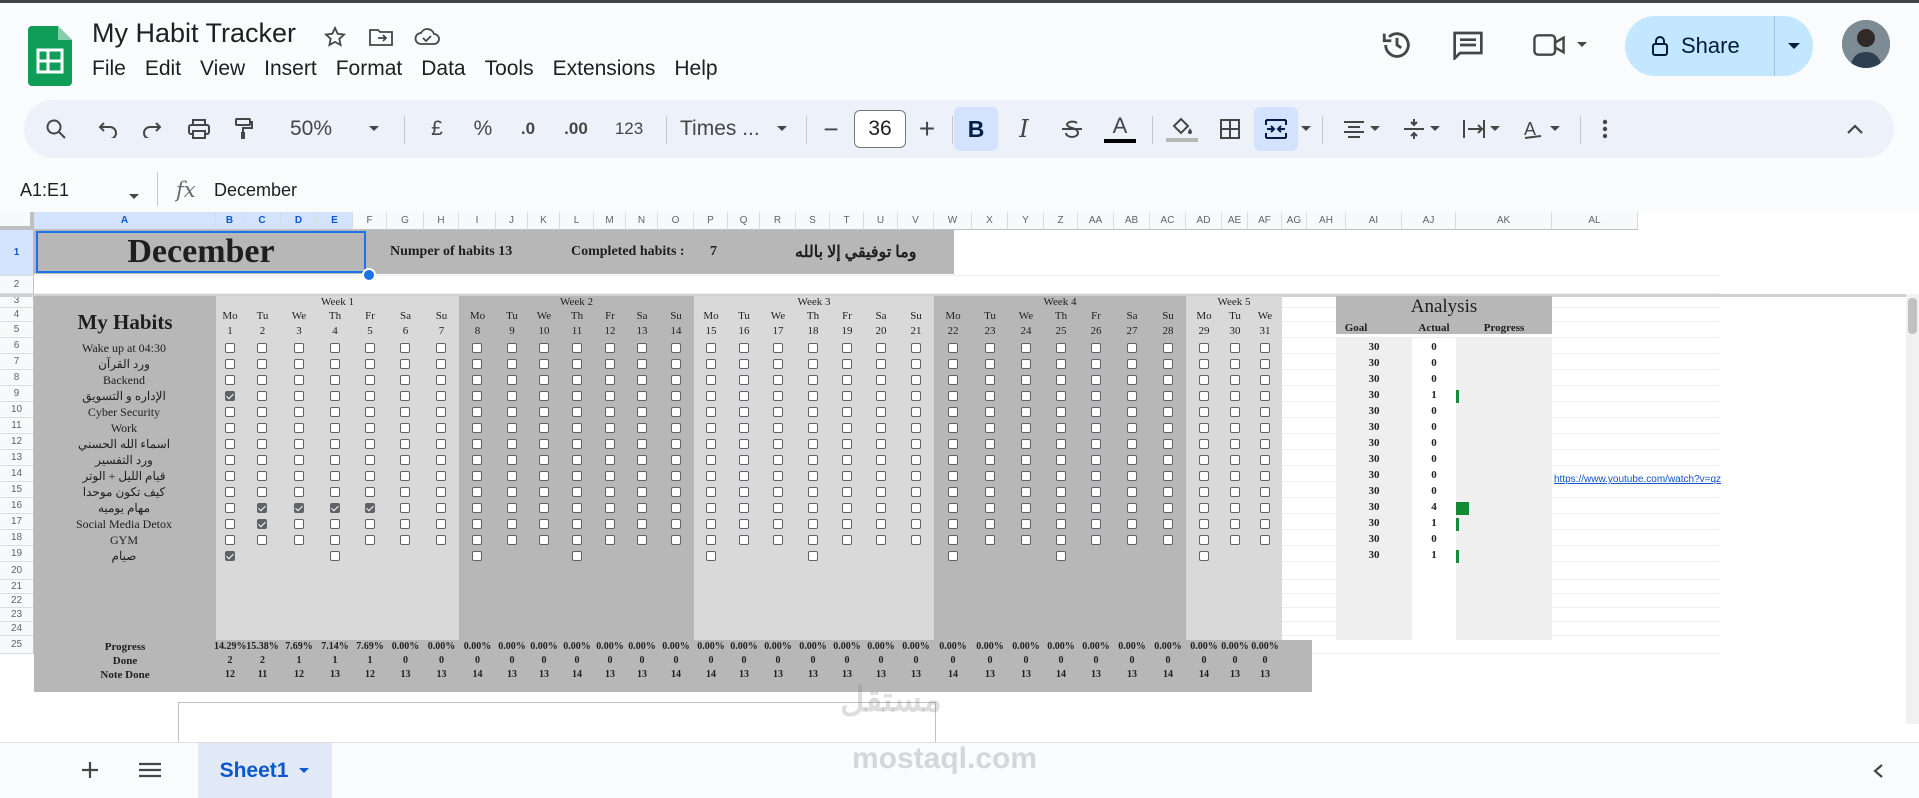 Image resolution: width=1919 pixels, height=798 pixels. Describe the element at coordinates (813, 221) in the screenshot. I see `column-header-s: S` at that location.